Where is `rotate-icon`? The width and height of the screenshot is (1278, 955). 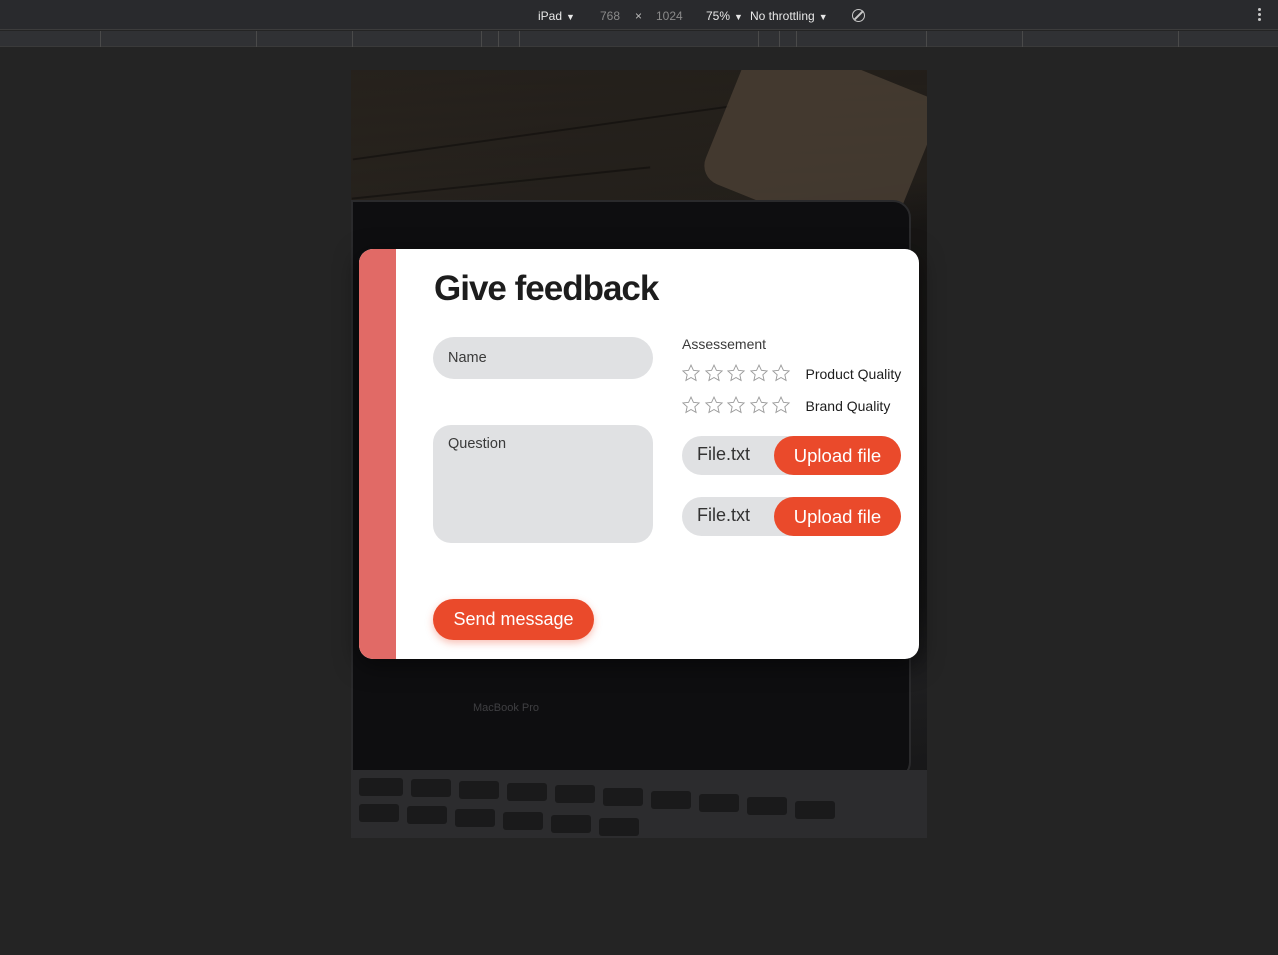 rotate-icon is located at coordinates (858, 15).